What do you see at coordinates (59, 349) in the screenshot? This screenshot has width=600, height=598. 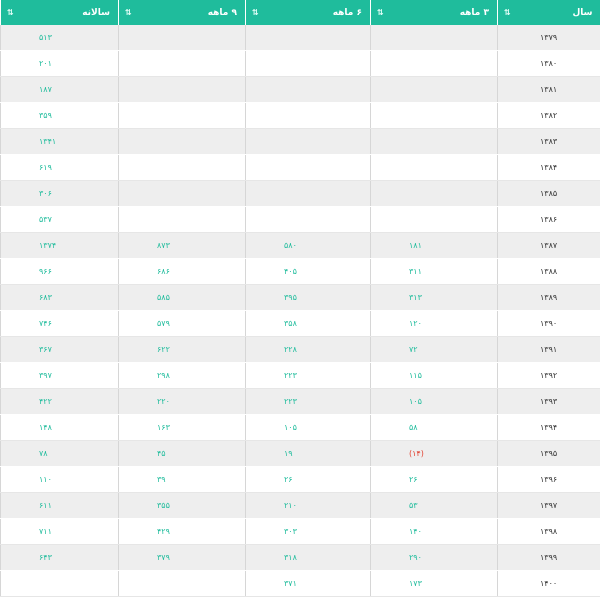 I see `annual-cell: ۳۶۷` at bounding box center [59, 349].